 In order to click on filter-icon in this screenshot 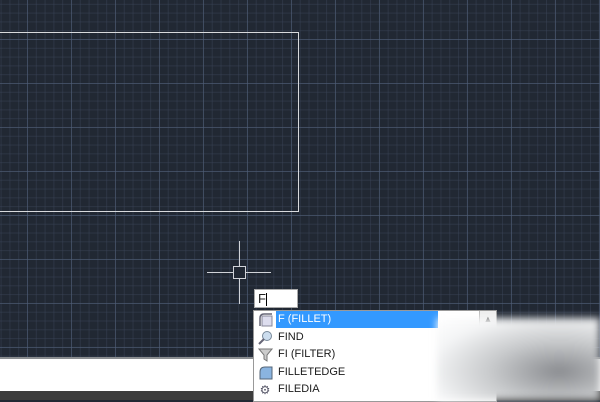, I will do `click(265, 355)`.